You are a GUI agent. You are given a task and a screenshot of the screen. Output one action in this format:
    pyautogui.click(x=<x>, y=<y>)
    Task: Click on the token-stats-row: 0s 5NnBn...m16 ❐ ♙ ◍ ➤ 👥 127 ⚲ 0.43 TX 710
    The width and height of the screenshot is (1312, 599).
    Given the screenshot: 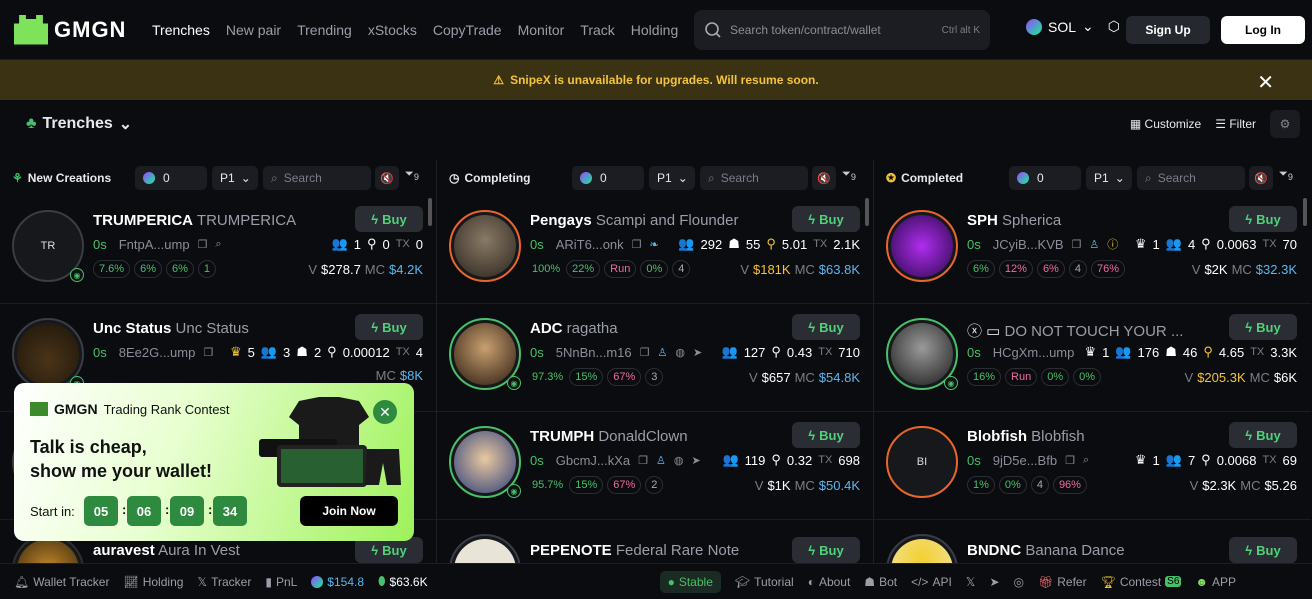 What is the action you would take?
    pyautogui.click(x=695, y=352)
    